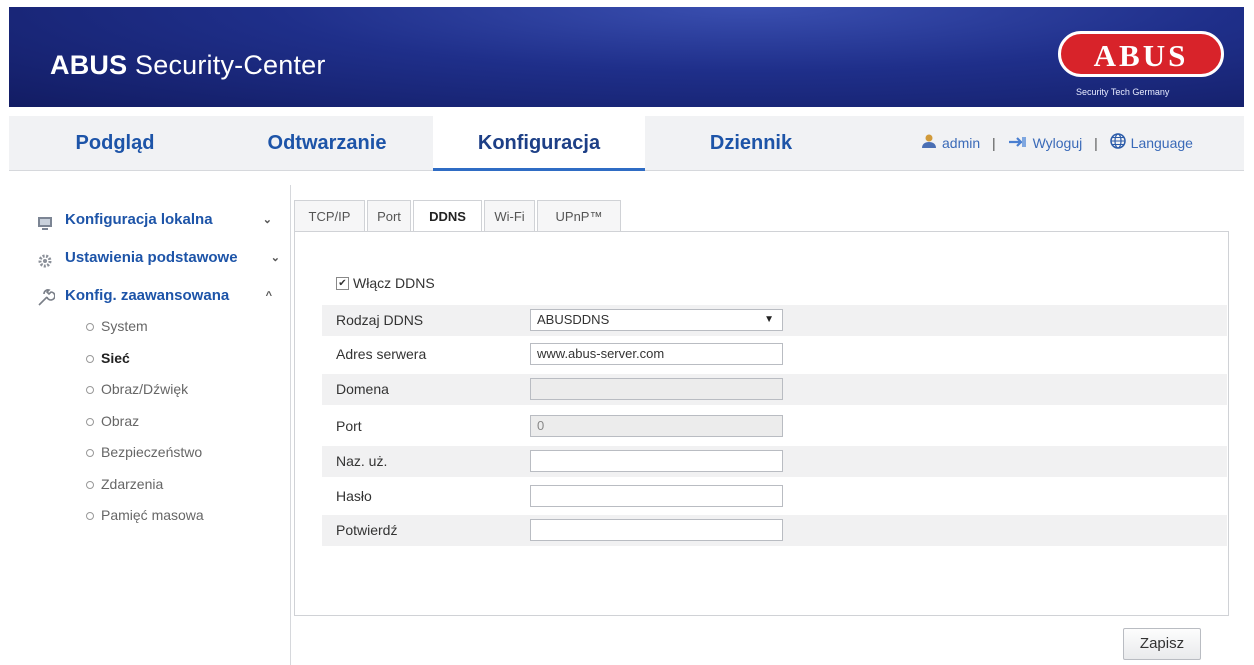 The image size is (1254, 665). I want to click on password-label: Hasło, so click(354, 496).